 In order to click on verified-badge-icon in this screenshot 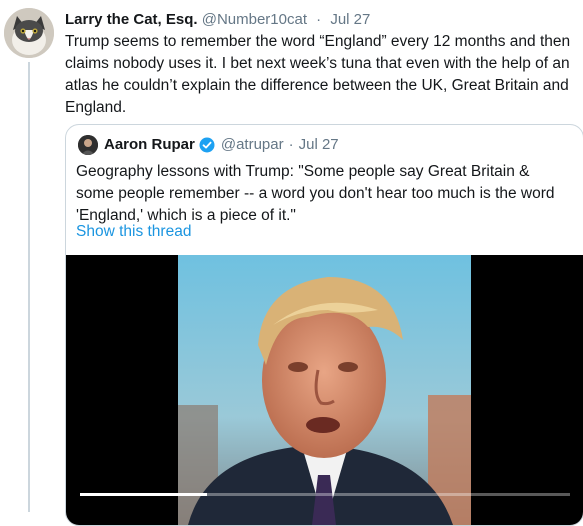, I will do `click(207, 145)`.